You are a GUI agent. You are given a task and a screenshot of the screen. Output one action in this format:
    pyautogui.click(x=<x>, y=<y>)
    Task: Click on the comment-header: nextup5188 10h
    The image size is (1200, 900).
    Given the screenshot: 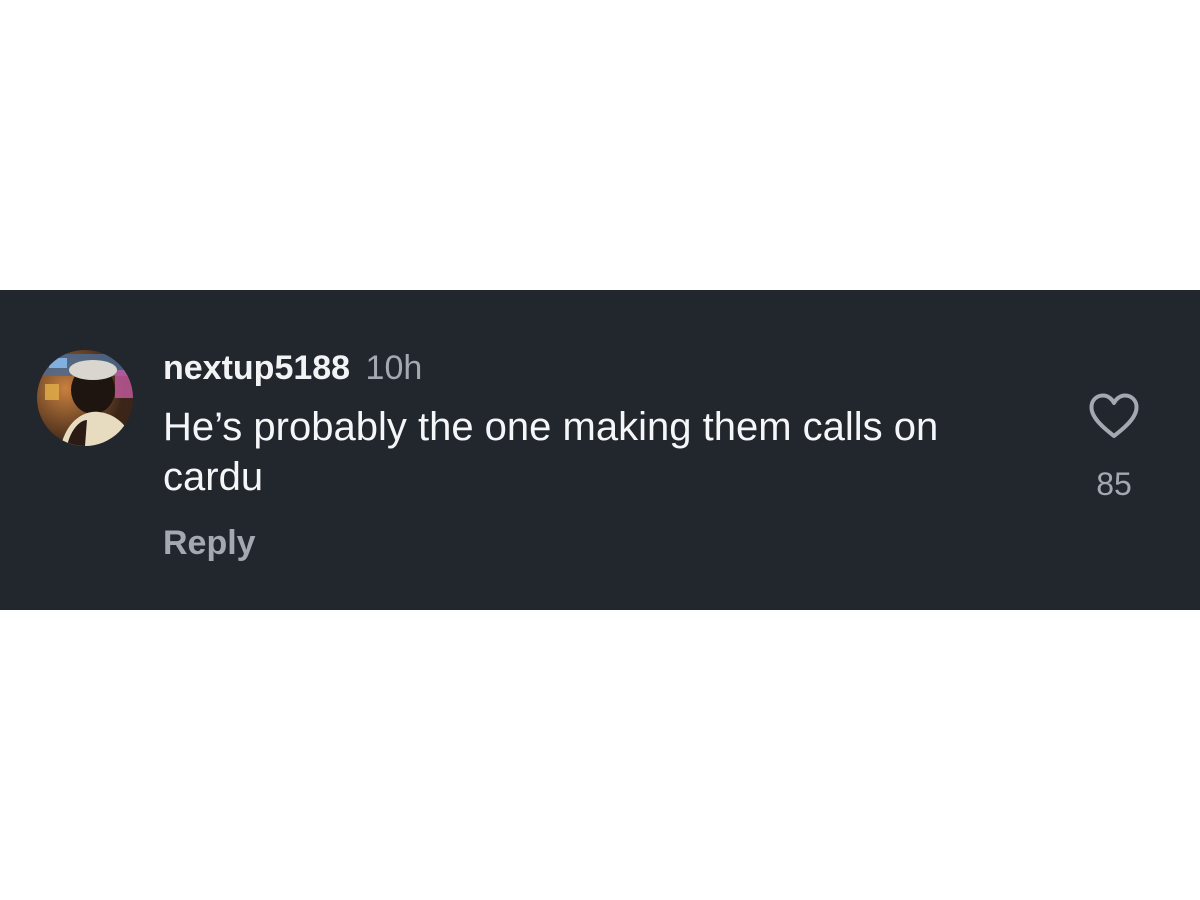 What is the action you would take?
    pyautogui.click(x=292, y=368)
    